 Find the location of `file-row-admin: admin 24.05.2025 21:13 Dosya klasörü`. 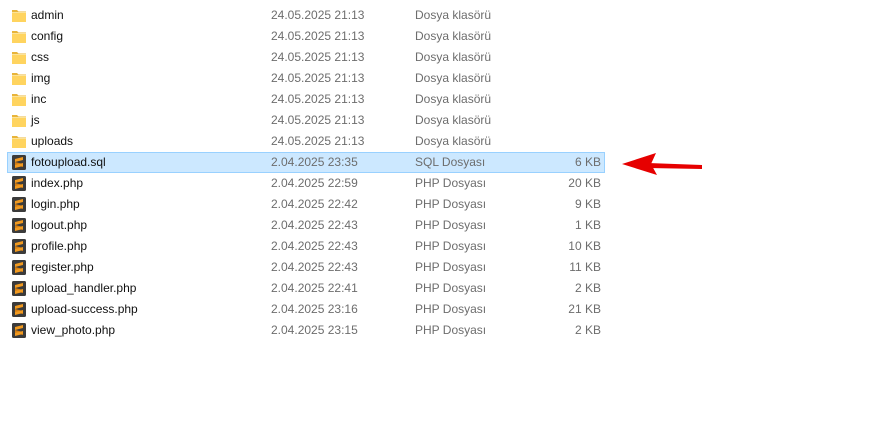

file-row-admin: admin 24.05.2025 21:13 Dosya klasörü is located at coordinates (434, 15).